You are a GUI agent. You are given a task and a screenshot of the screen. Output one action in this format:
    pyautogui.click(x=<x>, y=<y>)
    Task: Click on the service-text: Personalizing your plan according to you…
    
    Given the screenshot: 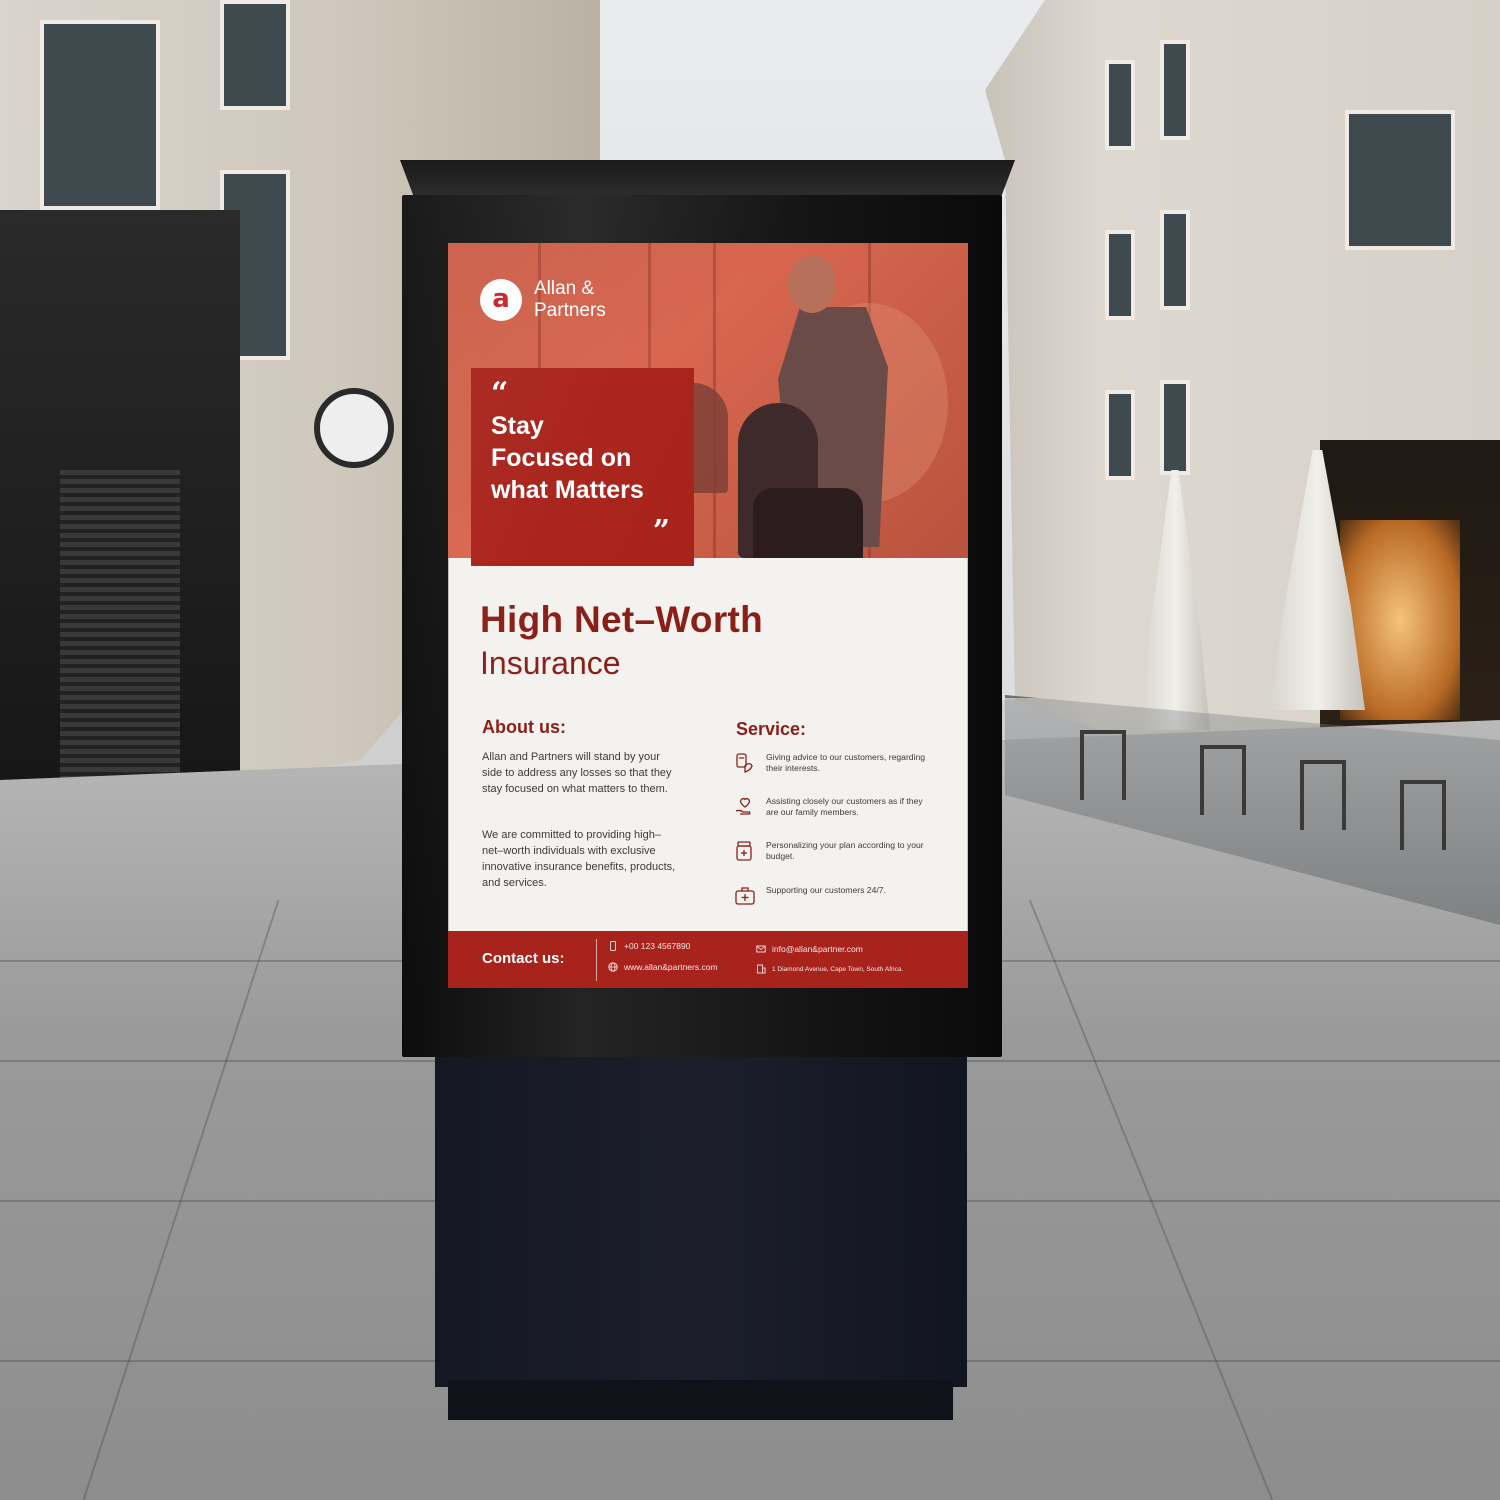 What is the action you would take?
    pyautogui.click(x=845, y=850)
    